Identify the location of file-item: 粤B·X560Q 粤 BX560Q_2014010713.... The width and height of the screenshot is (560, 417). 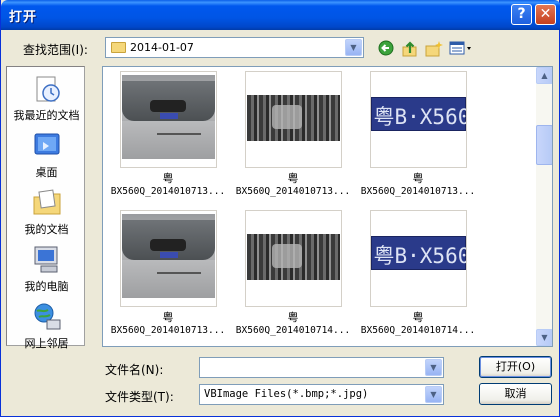
(418, 134).